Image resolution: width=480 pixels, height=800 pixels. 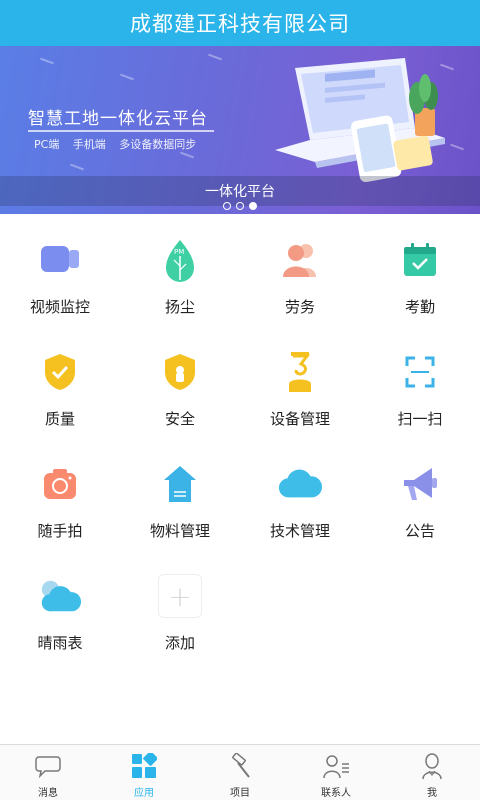 I want to click on people-icon, so click(x=300, y=260).